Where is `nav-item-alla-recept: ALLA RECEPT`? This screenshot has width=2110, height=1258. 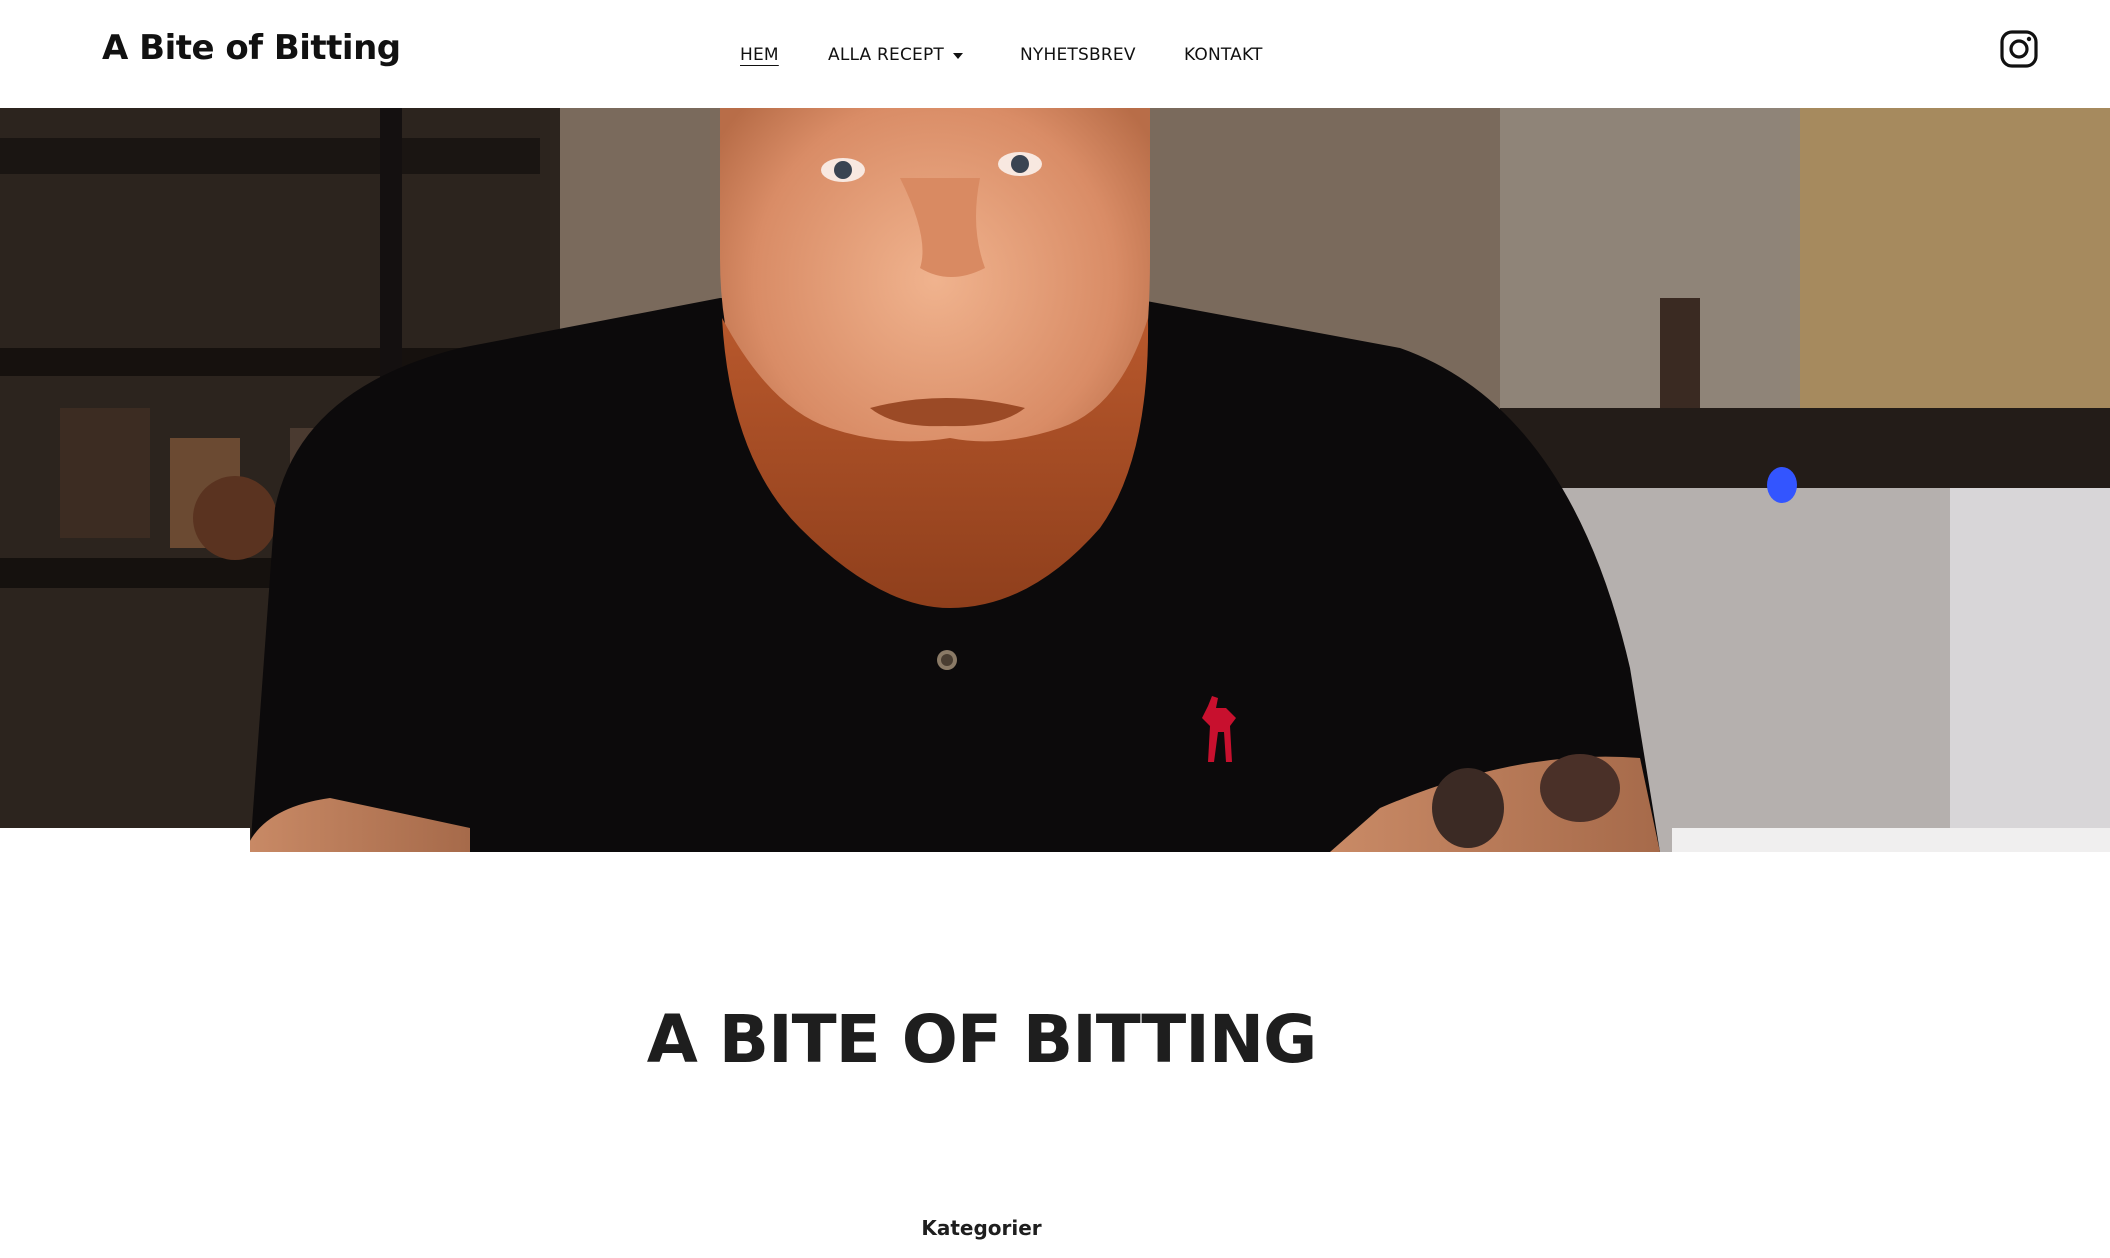
nav-item-alla-recept: ALLA RECEPT is located at coordinates (896, 55).